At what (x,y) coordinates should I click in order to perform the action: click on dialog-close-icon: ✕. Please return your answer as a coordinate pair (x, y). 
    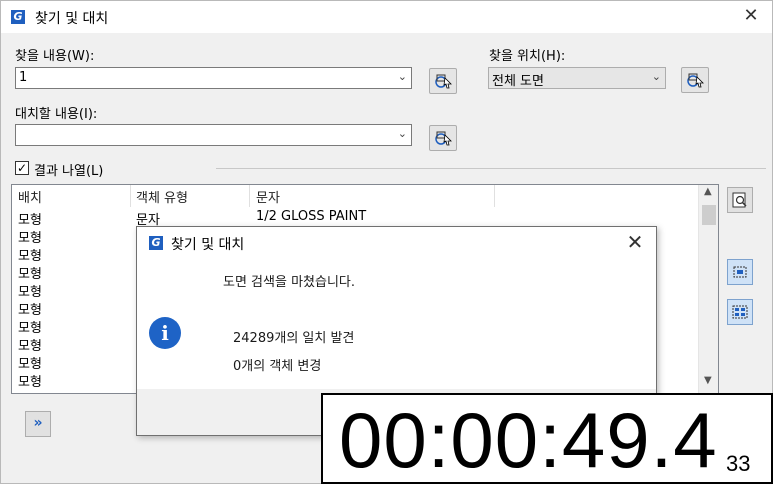
    Looking at the image, I should click on (635, 242).